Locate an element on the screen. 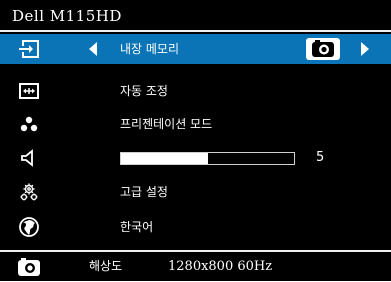  menu-item-advanced-settings: 고급 설정 is located at coordinates (195, 192).